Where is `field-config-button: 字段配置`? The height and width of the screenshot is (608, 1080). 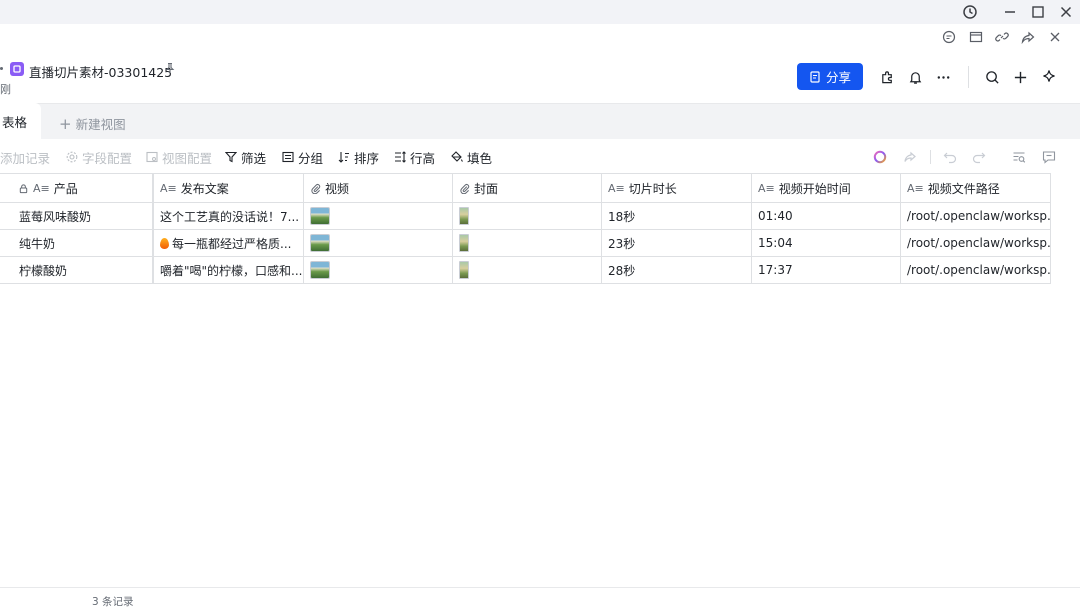
field-config-button: 字段配置 is located at coordinates (99, 157).